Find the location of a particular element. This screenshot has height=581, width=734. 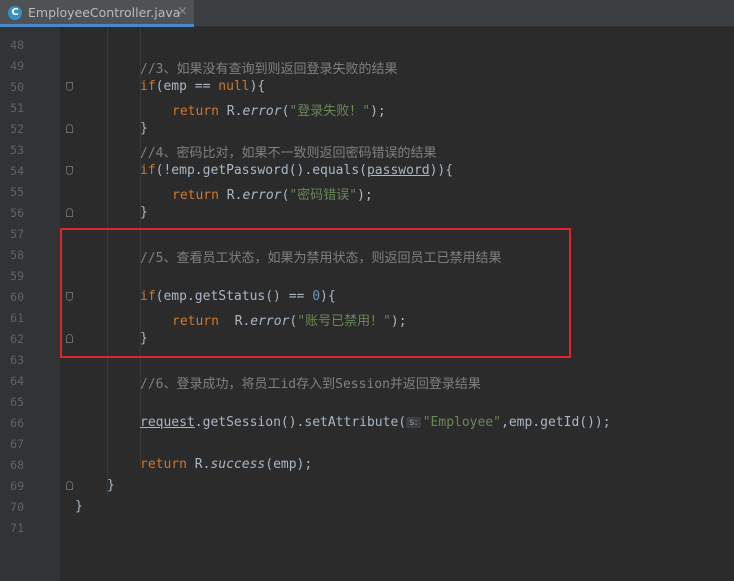

code-token: //4、密码比对，如果不一致则返回密码错误的结果 is located at coordinates (288, 153).